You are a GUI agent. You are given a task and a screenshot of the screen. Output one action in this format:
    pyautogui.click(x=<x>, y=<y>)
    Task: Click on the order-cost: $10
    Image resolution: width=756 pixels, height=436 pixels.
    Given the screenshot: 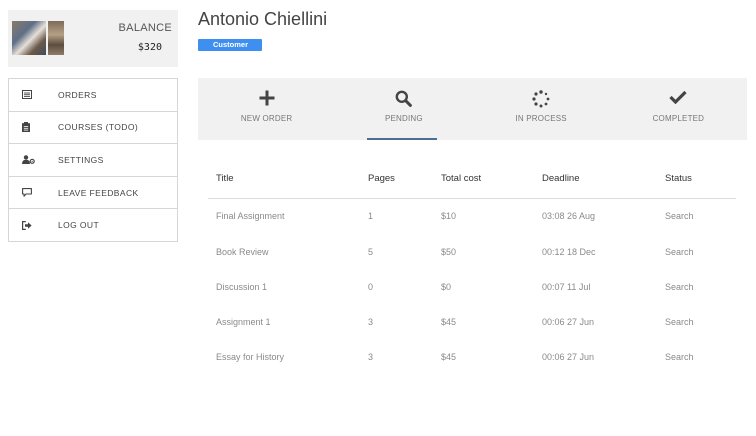 What is the action you would take?
    pyautogui.click(x=449, y=216)
    